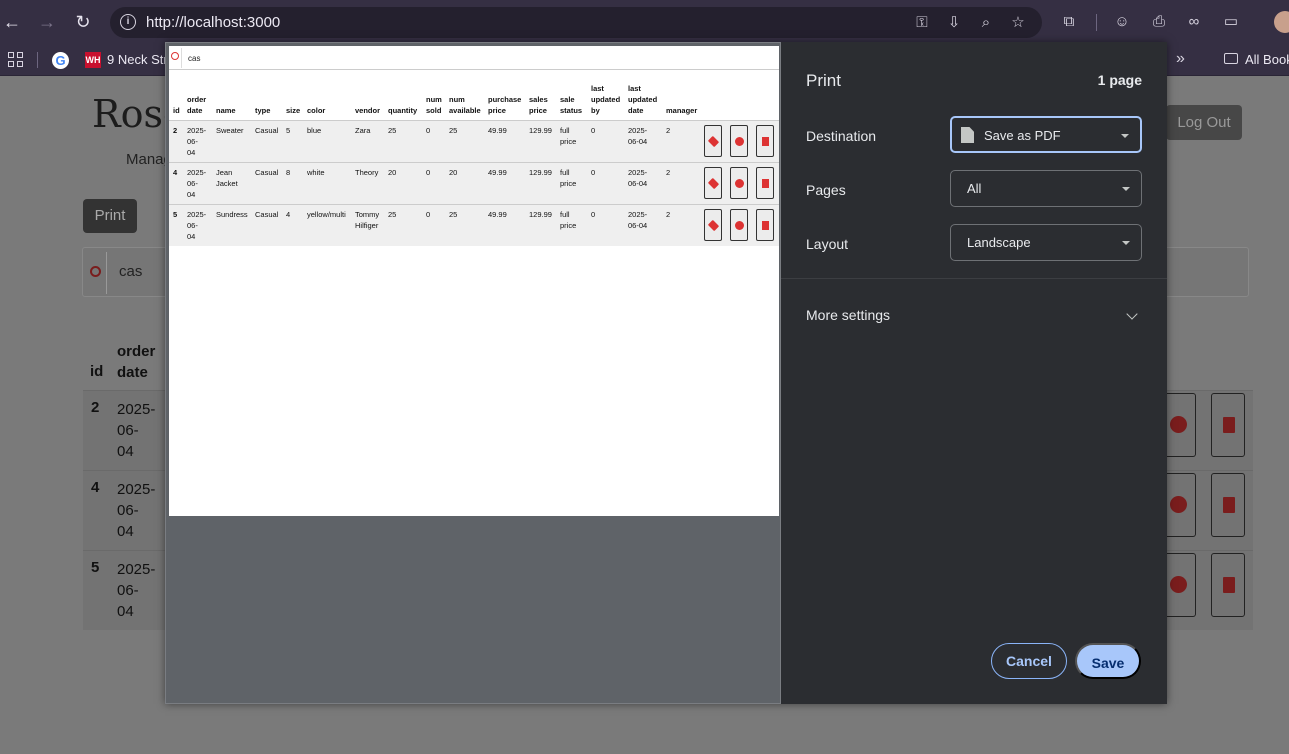 This screenshot has height=754, width=1289. What do you see at coordinates (60, 60) in the screenshot?
I see `google-icon: G` at bounding box center [60, 60].